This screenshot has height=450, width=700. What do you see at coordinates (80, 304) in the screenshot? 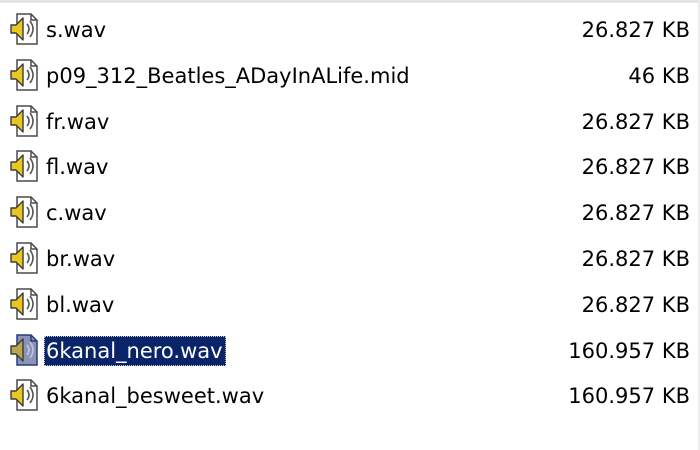
I see `file-name: bl.wav` at bounding box center [80, 304].